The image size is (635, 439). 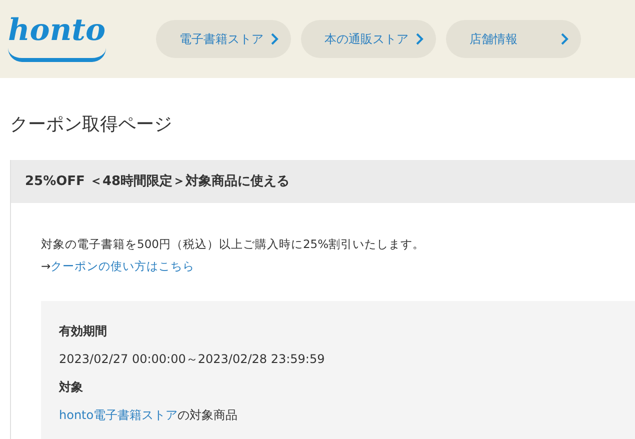 I want to click on detail-value: honto電子書籍ストアの対象商品, so click(x=149, y=415).